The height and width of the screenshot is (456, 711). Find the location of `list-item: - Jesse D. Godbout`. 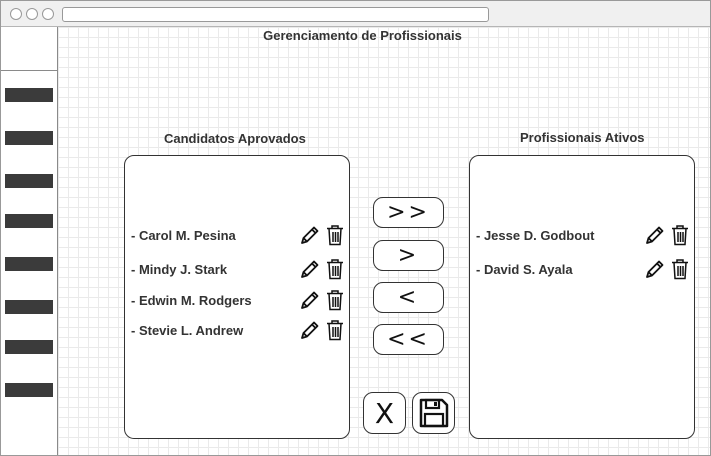

list-item: - Jesse D. Godbout is located at coordinates (582, 235).